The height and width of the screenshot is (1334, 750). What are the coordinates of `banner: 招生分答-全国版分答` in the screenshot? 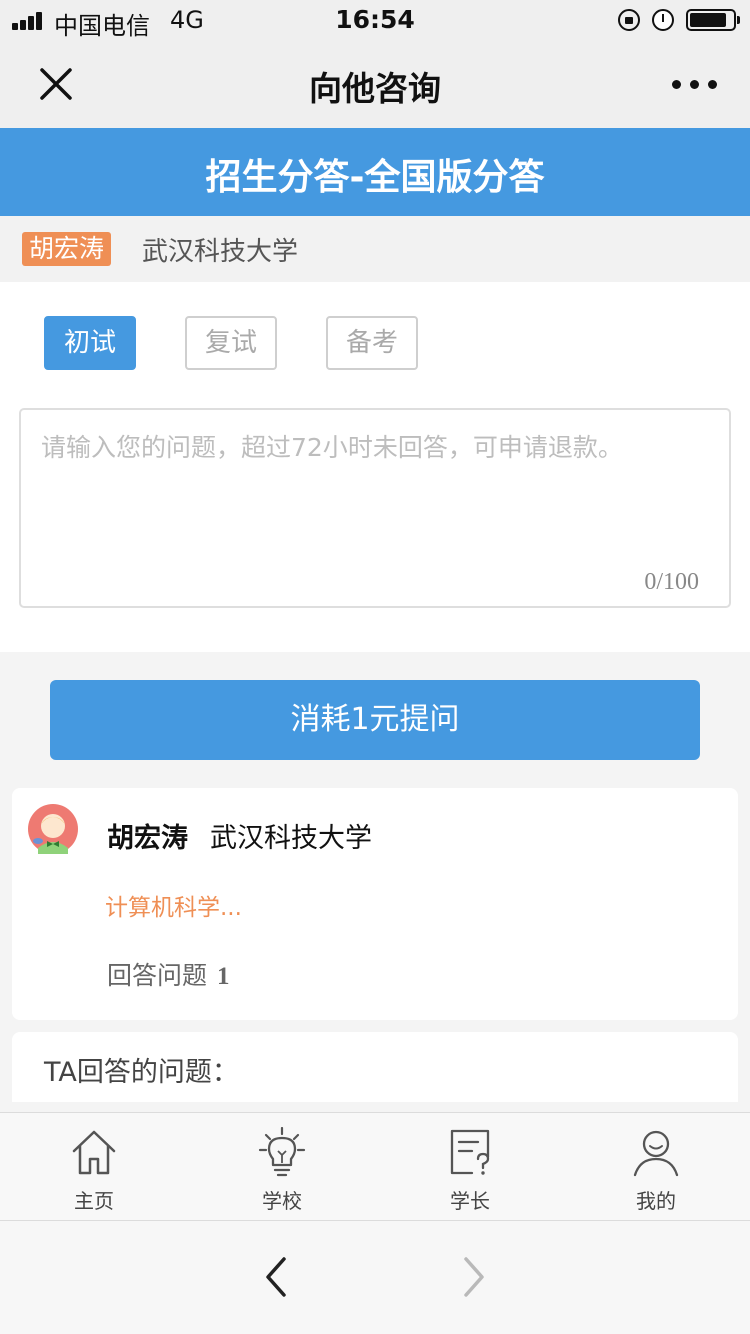 It's located at (375, 172).